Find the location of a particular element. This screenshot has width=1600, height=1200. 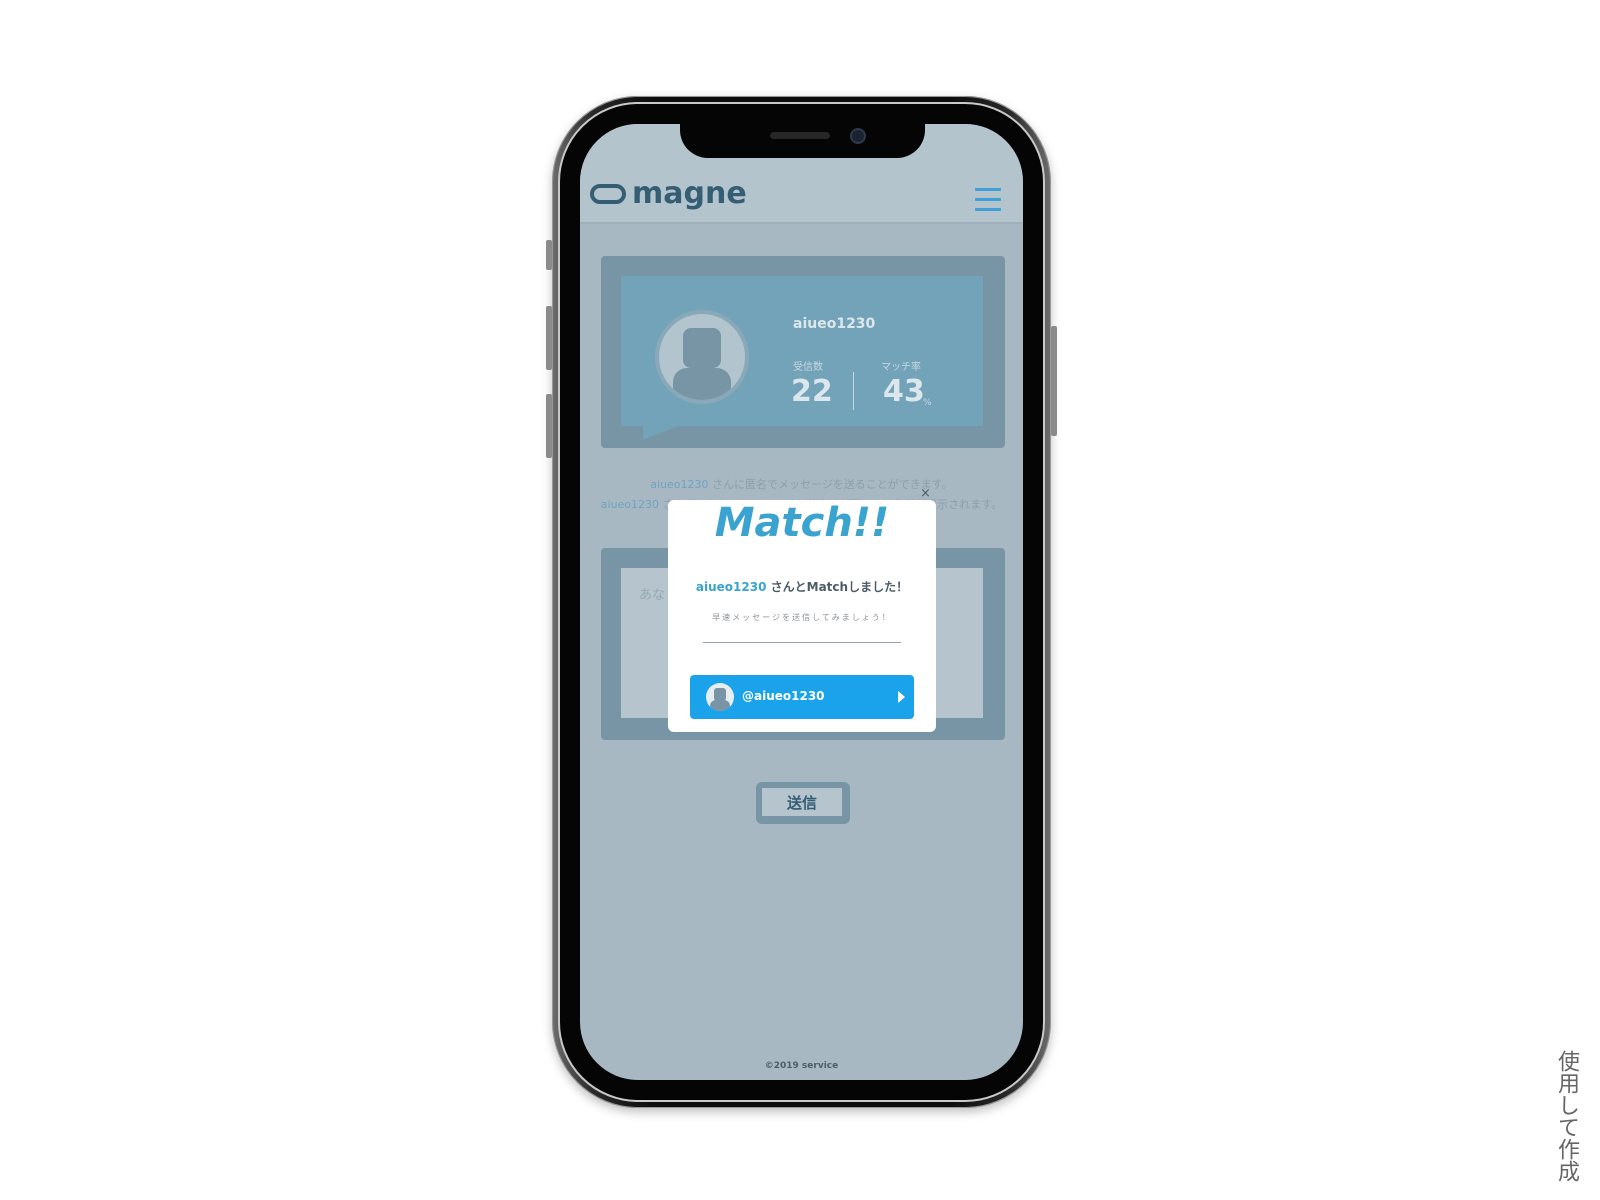

hamburger-menu-icon is located at coordinates (988, 199).